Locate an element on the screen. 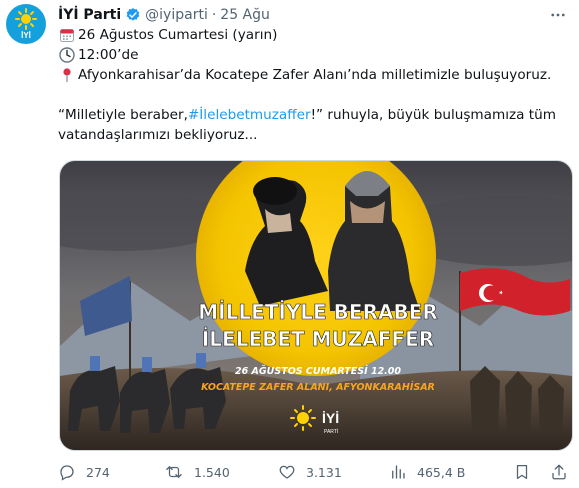 Image resolution: width=579 pixels, height=488 pixels. verified-badge-icon is located at coordinates (133, 15).